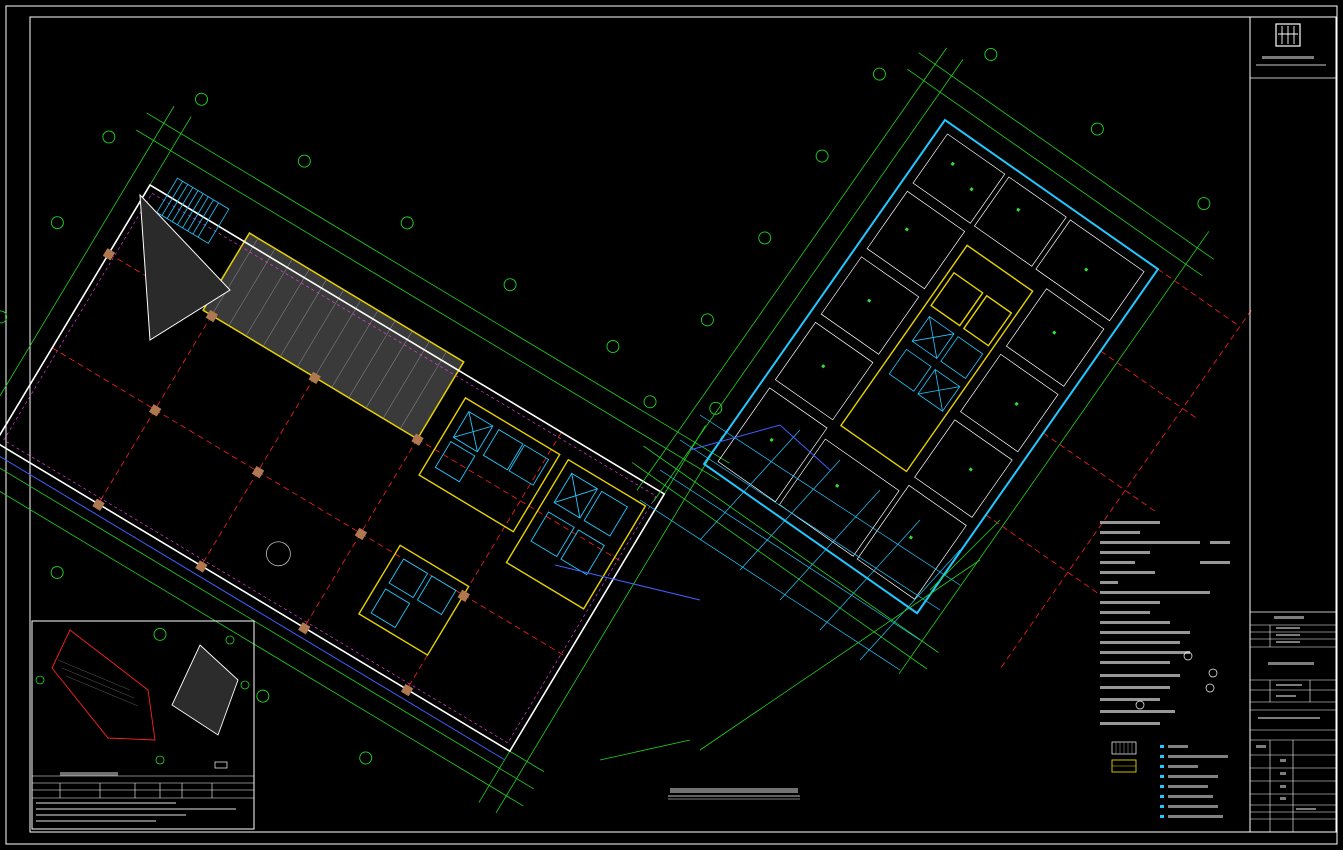 The height and width of the screenshot is (850, 1343). What do you see at coordinates (1165, 623) in the screenshot?
I see `general-notes` at bounding box center [1165, 623].